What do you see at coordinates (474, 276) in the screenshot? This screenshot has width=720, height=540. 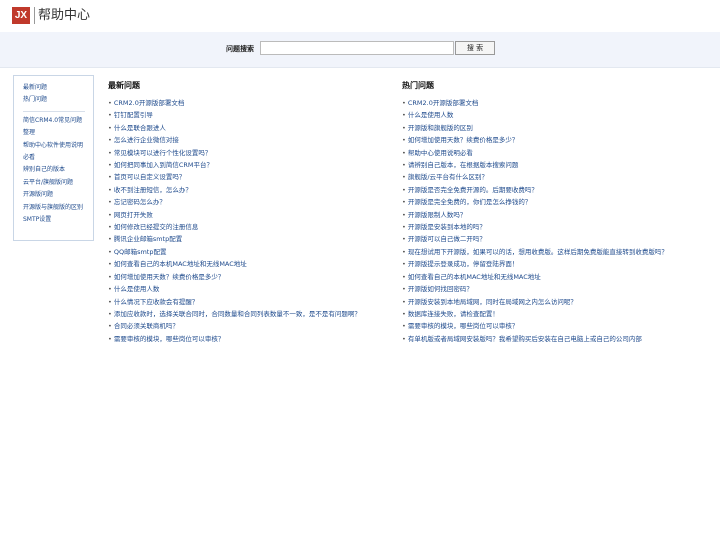 I see `question-text: 如何查看自己的本机MAC地址和无线MAC地址` at bounding box center [474, 276].